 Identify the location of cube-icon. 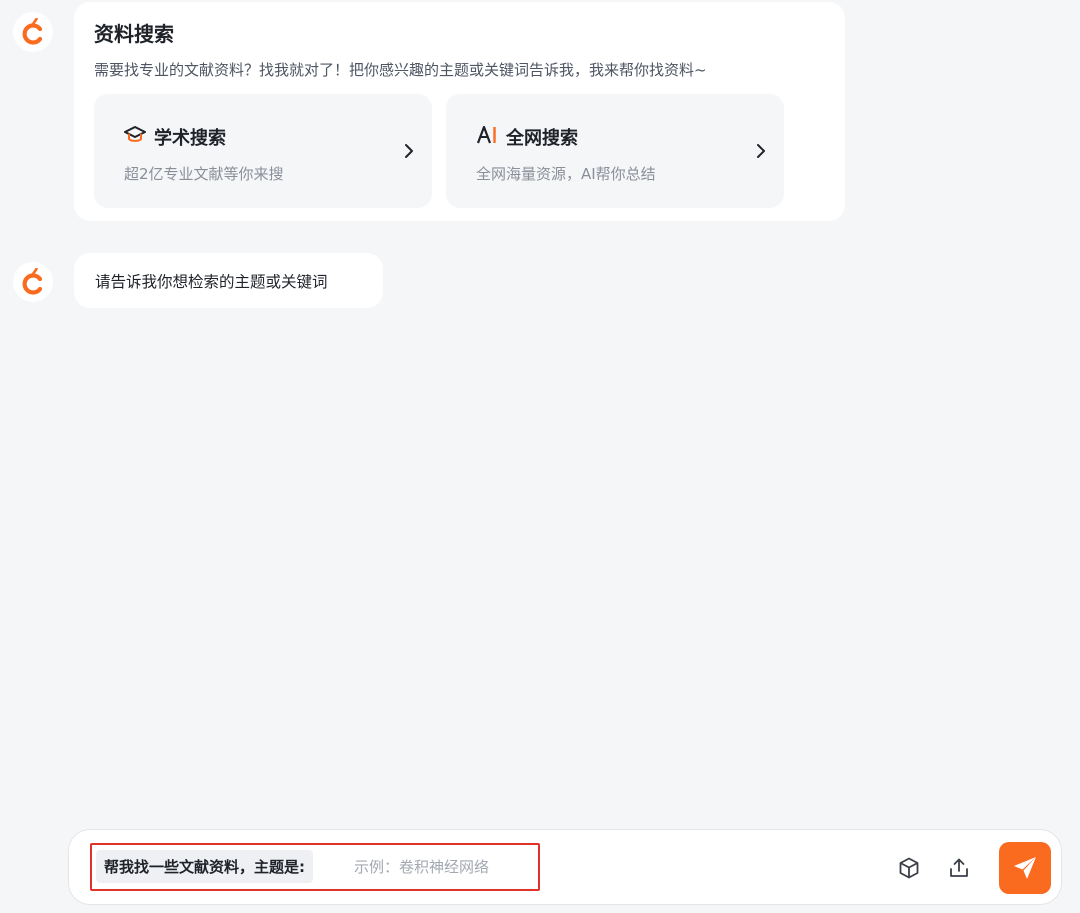
(909, 868).